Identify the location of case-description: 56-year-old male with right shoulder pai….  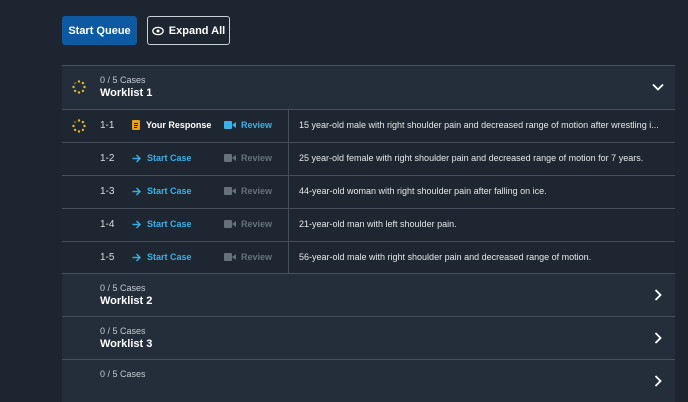
(445, 257).